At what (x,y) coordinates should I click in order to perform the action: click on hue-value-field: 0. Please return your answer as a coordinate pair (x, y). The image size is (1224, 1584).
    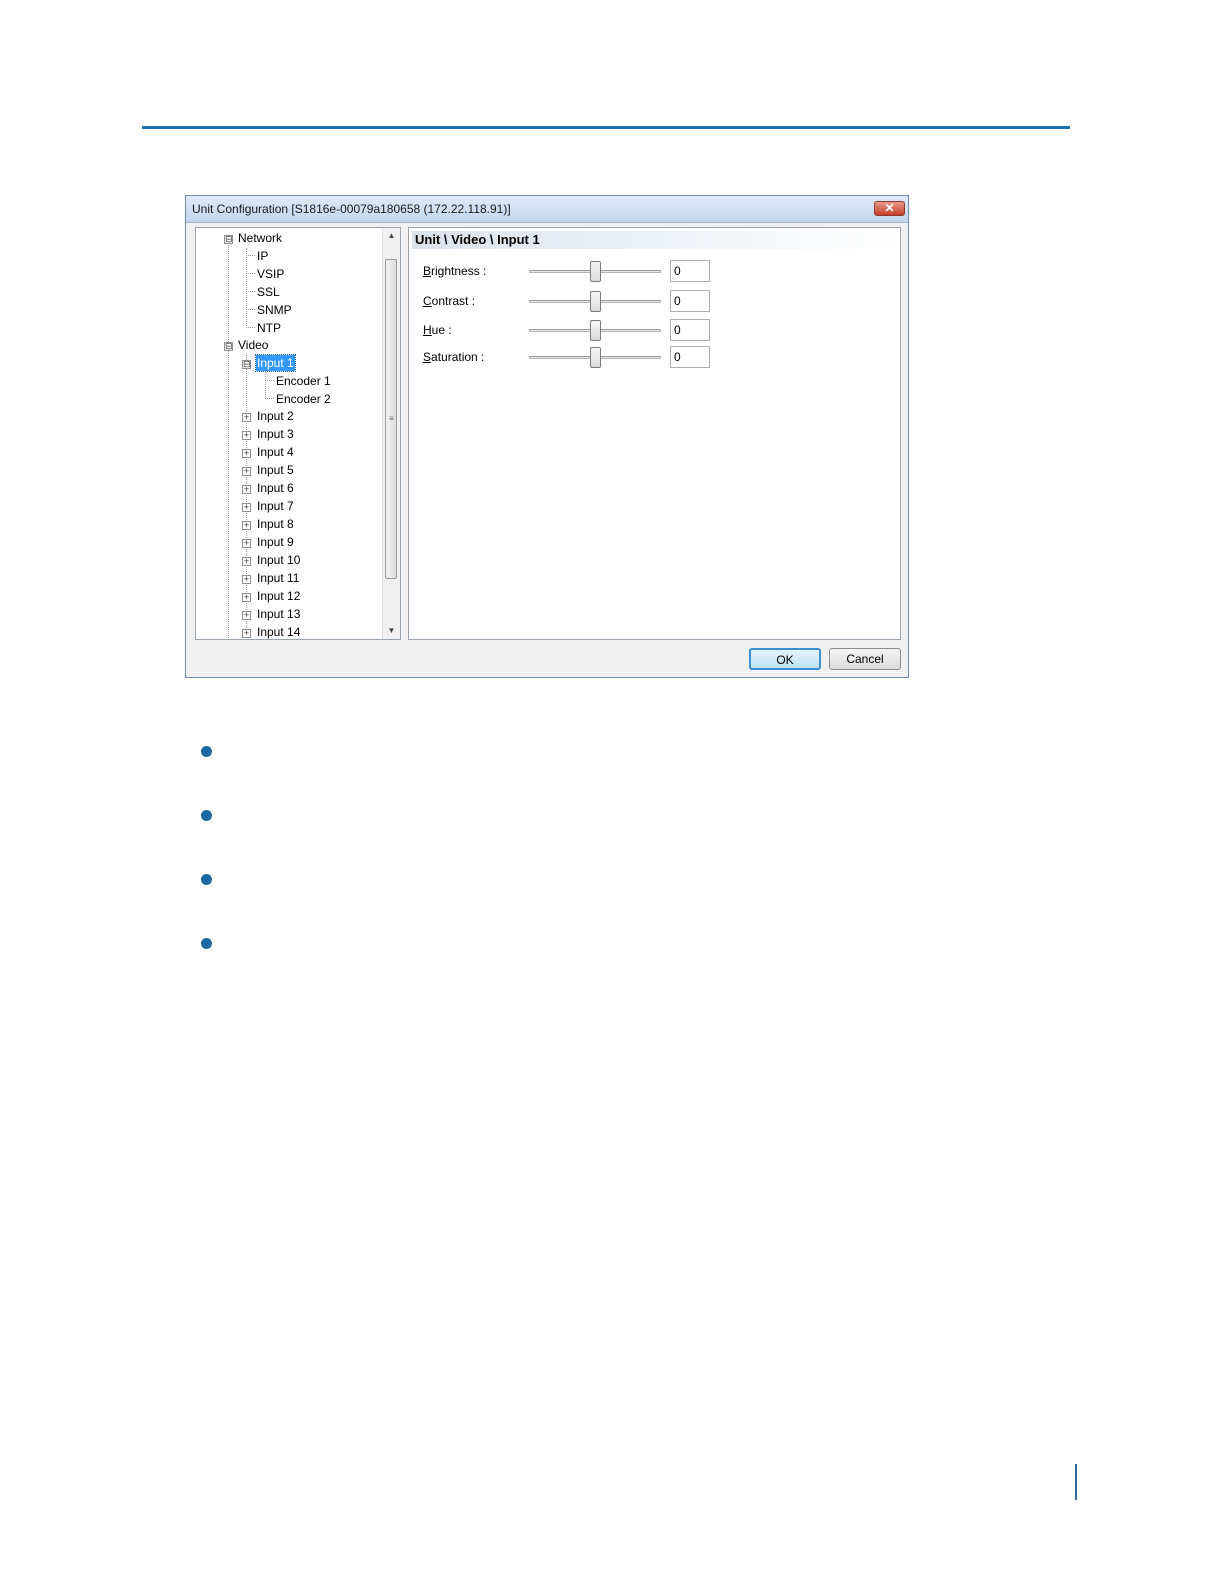
    Looking at the image, I should click on (690, 330).